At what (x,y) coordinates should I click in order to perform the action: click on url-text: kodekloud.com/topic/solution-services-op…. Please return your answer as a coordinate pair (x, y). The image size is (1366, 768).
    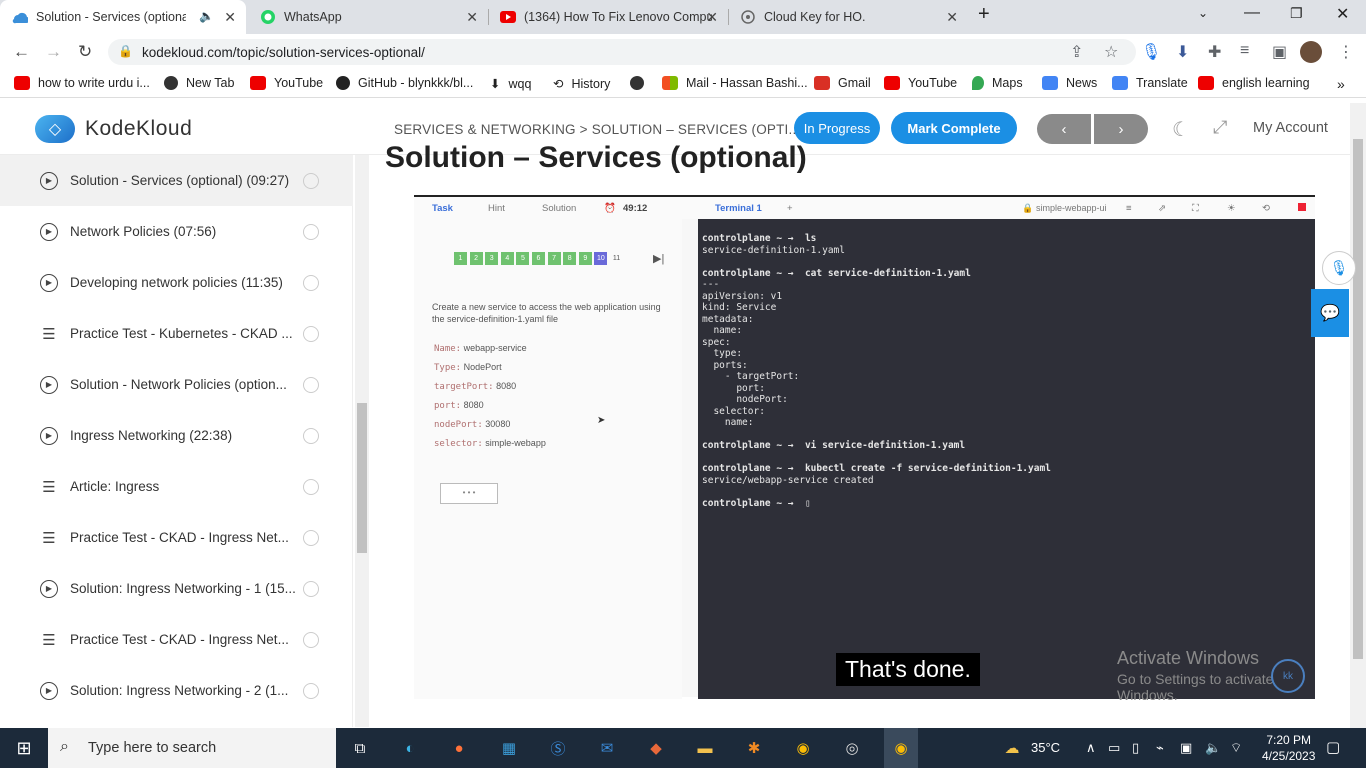
    Looking at the image, I should click on (283, 52).